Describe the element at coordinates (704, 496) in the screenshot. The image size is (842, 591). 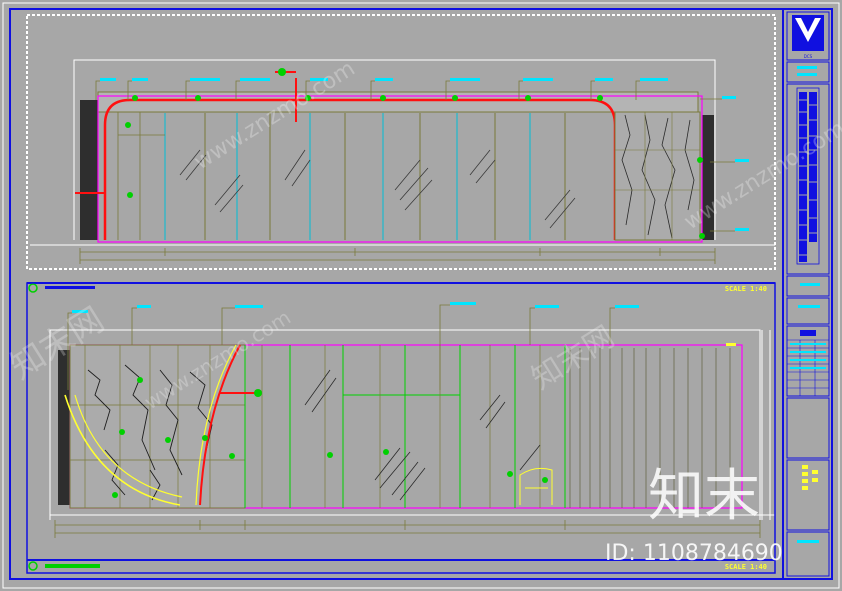
I see `watermark-large-brand: 知末` at that location.